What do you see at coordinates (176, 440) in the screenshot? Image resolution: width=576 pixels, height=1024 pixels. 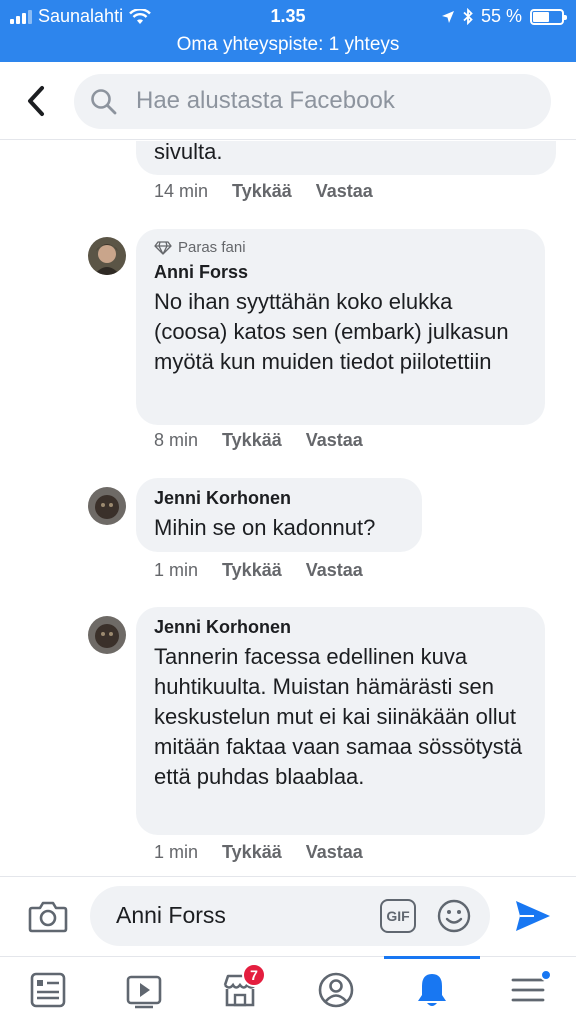 I see `comment-time: 8 min` at bounding box center [176, 440].